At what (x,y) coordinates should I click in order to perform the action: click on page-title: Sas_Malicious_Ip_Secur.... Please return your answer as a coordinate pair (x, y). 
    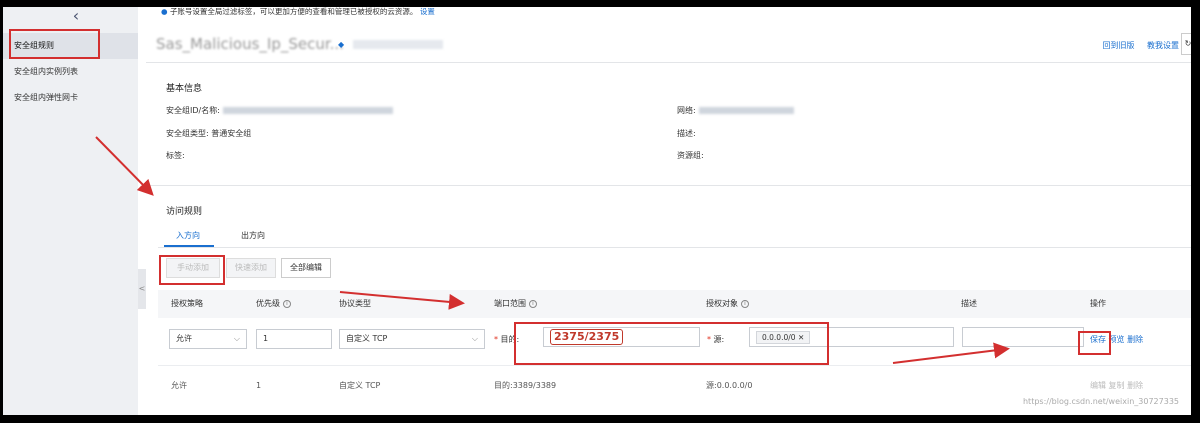
    Looking at the image, I should click on (250, 44).